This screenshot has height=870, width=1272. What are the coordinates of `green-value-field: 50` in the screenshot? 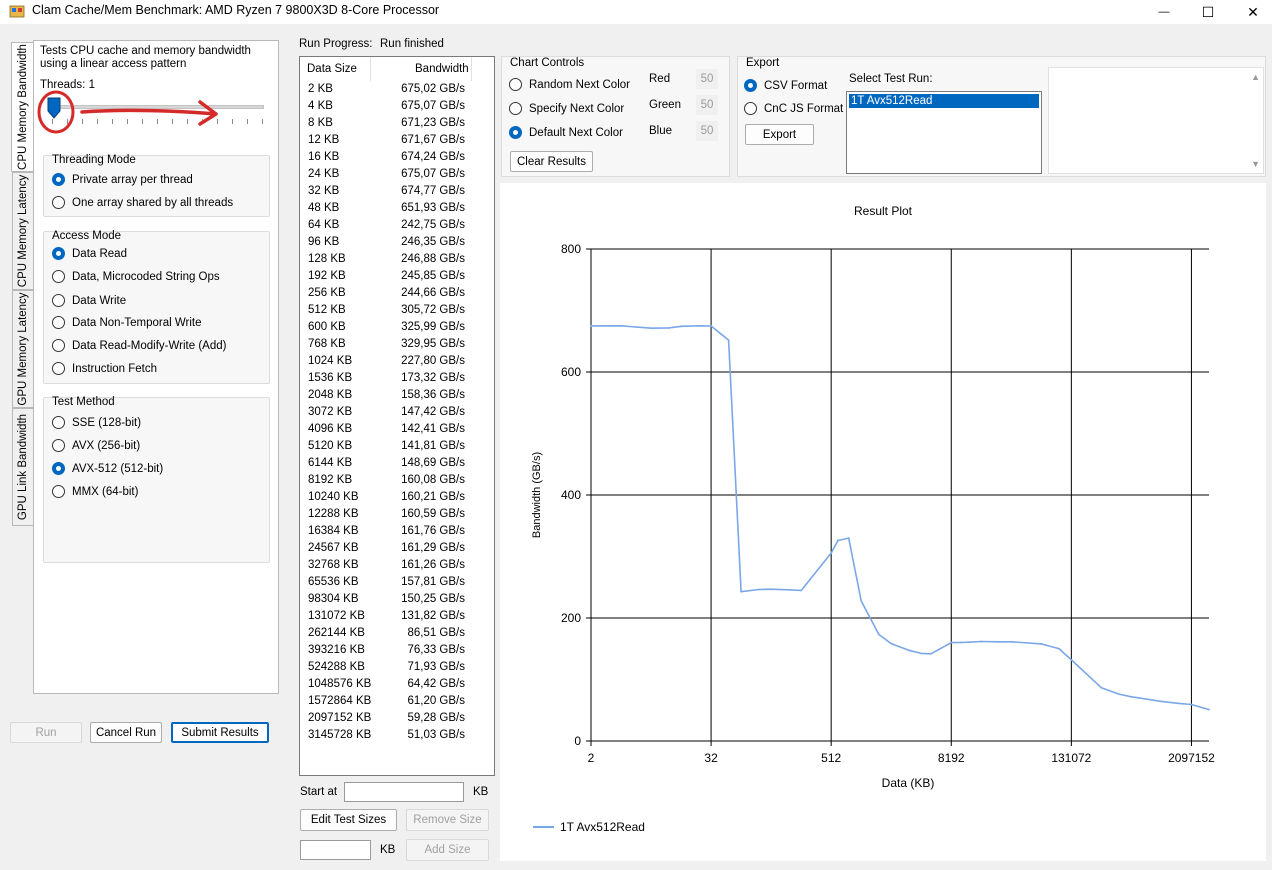 It's located at (707, 105).